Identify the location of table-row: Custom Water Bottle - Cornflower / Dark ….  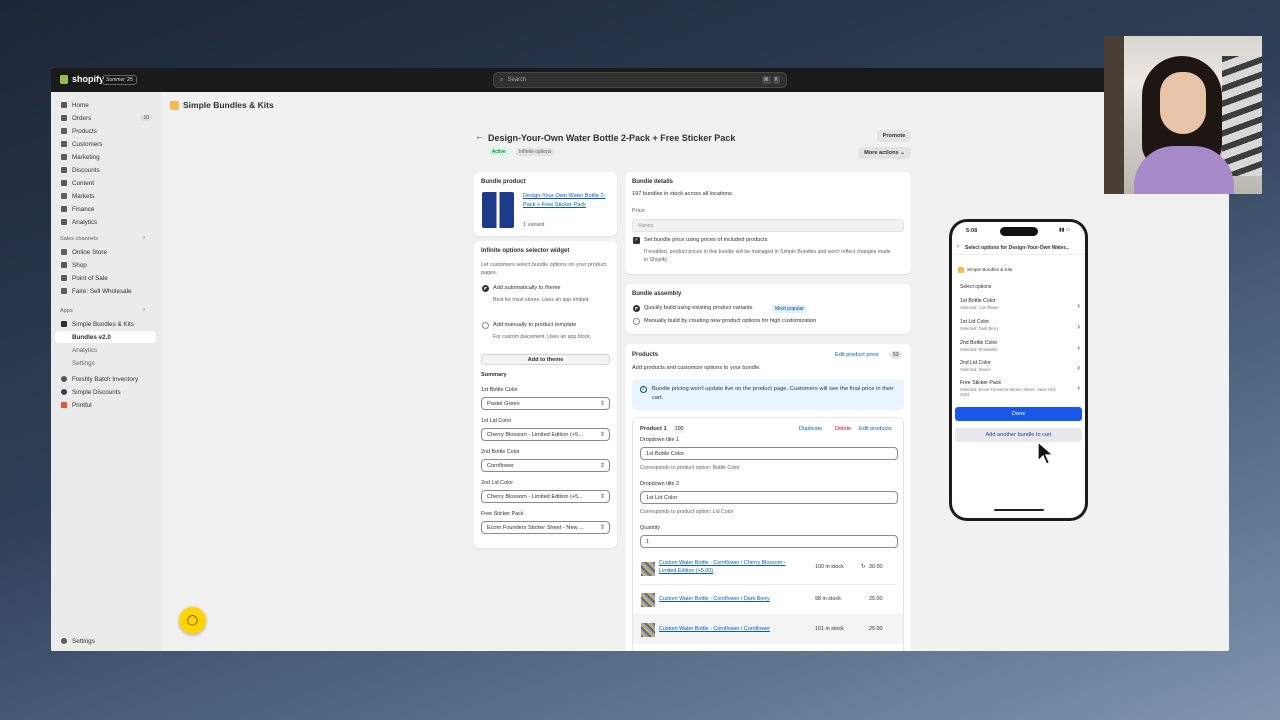
(769, 599).